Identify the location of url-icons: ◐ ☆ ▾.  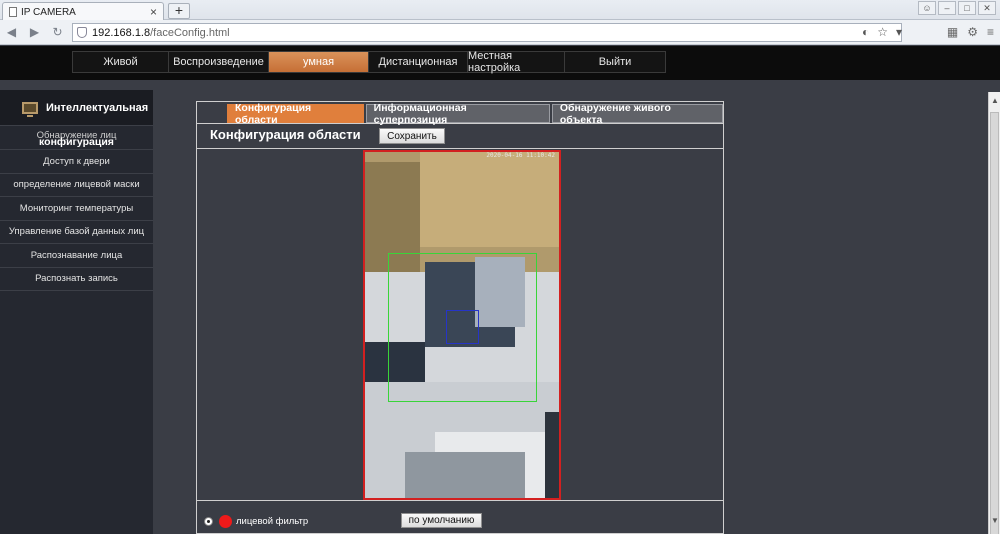
(882, 32).